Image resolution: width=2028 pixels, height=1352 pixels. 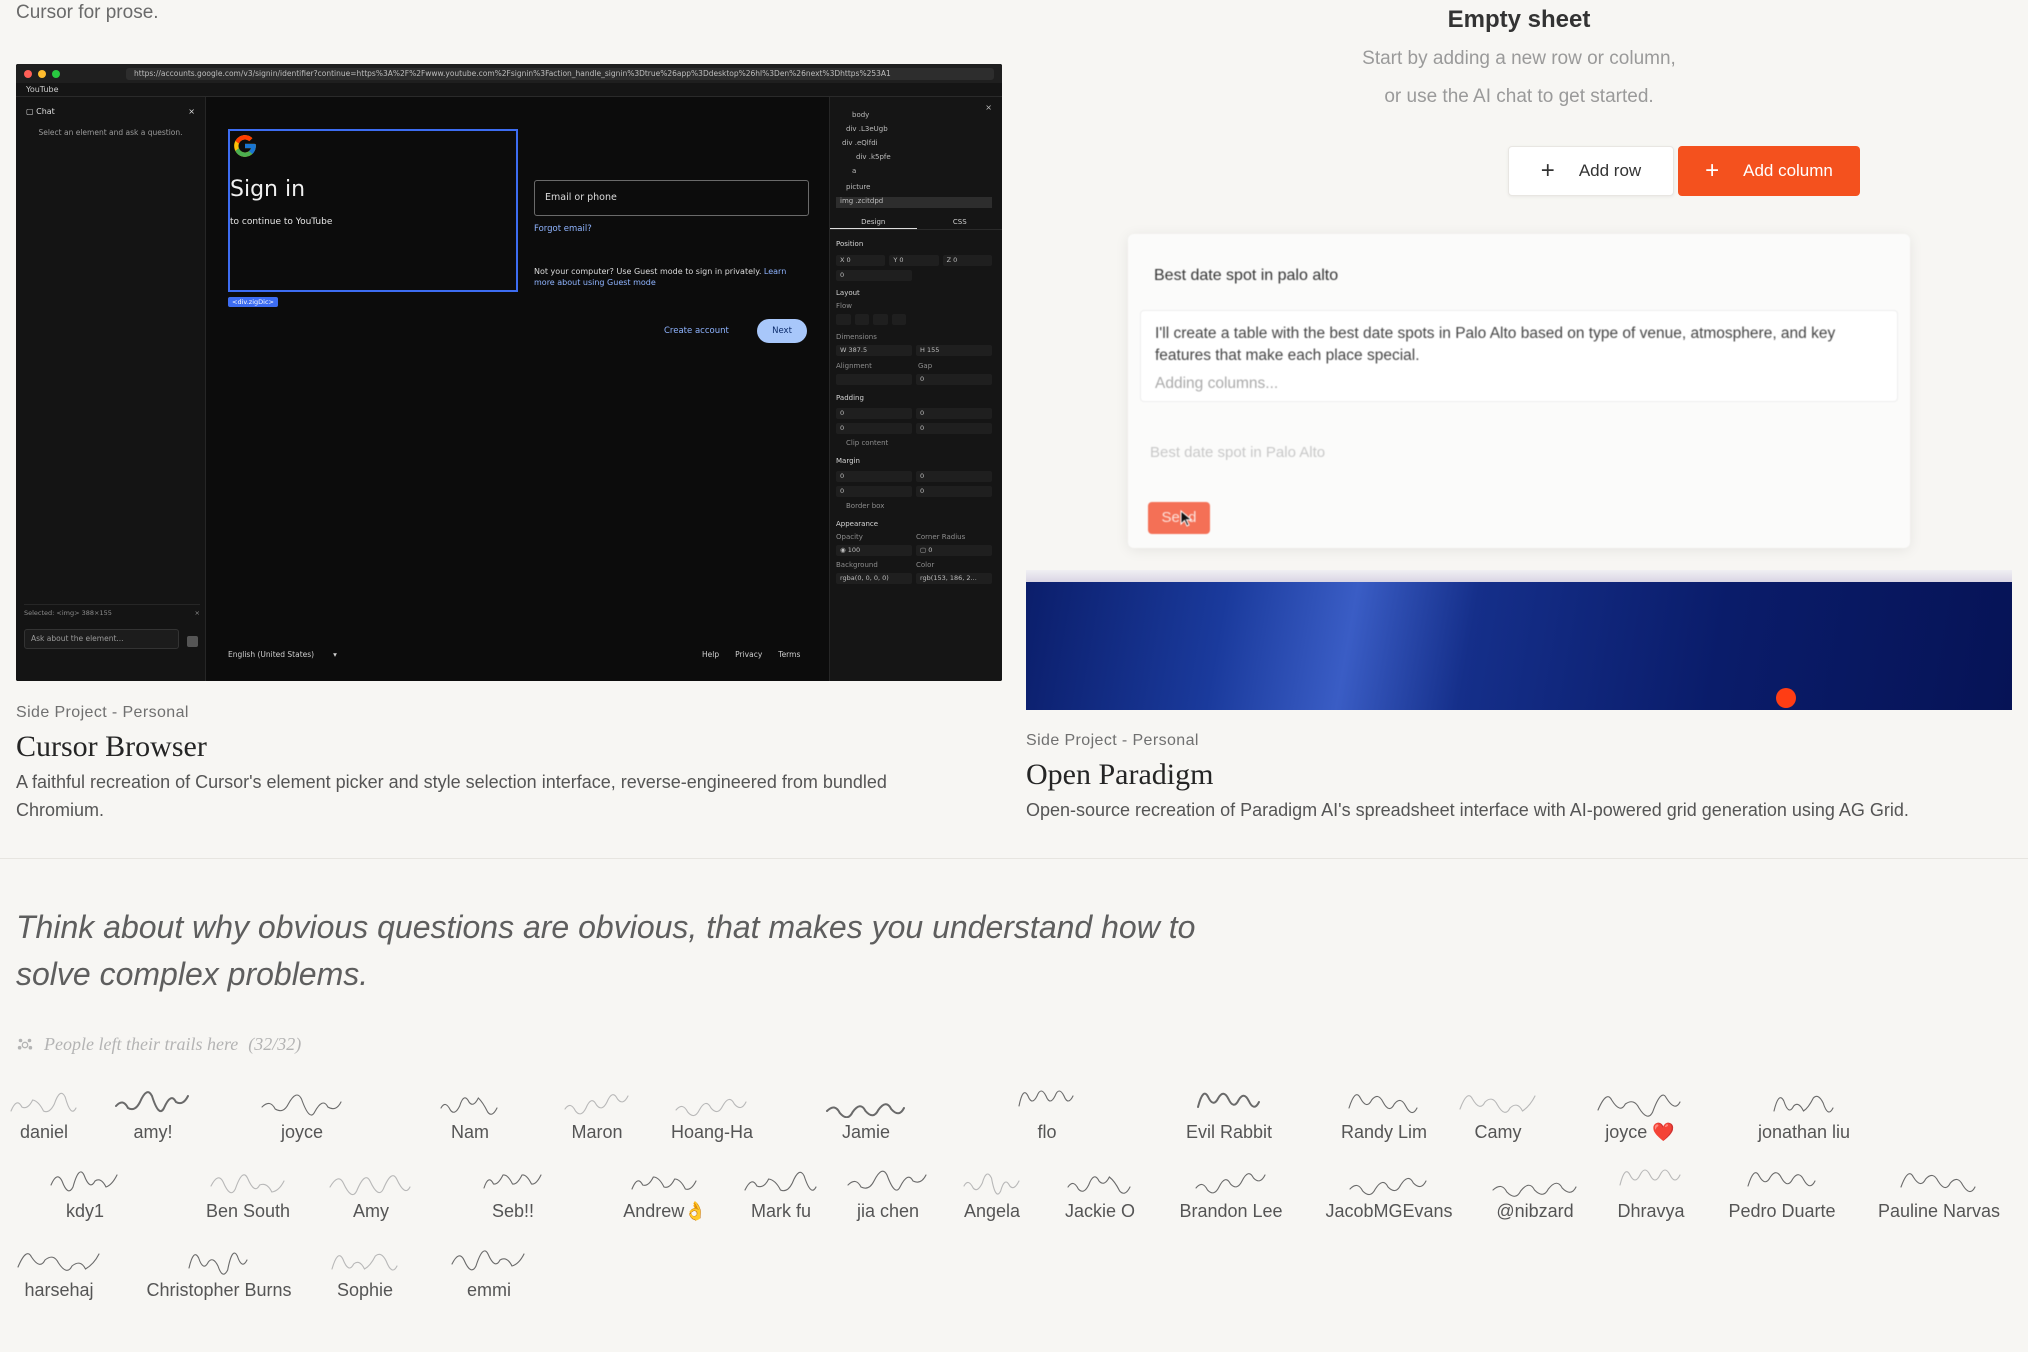 I want to click on google-logo-icon, so click(x=245, y=146).